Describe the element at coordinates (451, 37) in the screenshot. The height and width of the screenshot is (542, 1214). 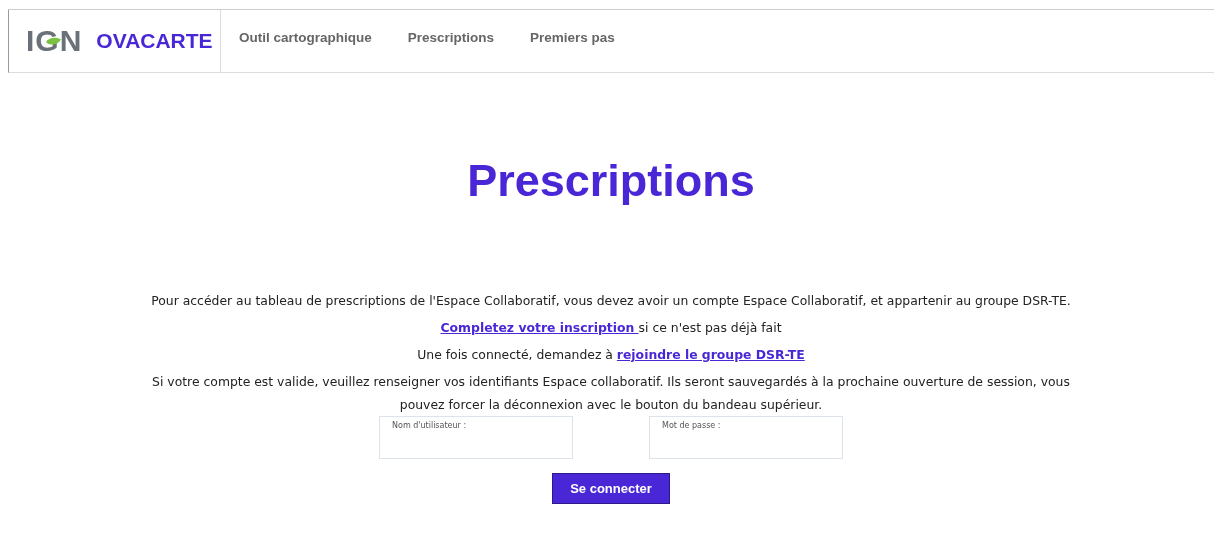
I see `nav-link: Prescriptions` at that location.